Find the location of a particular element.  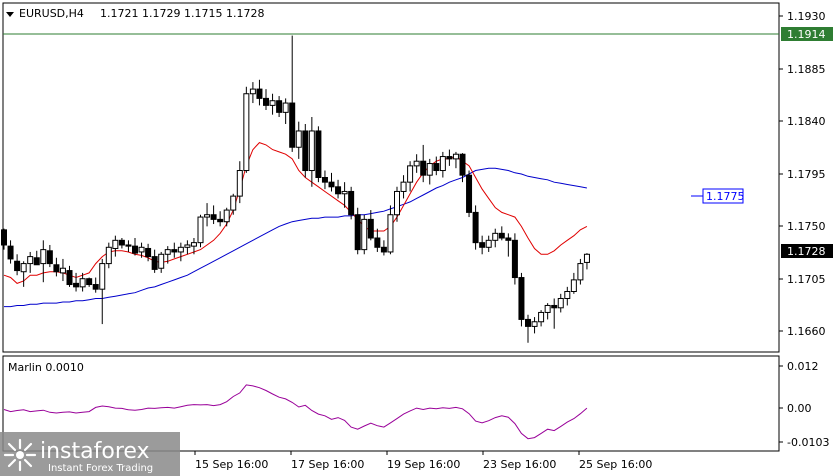

ma-value: 1.1775 is located at coordinates (725, 196).